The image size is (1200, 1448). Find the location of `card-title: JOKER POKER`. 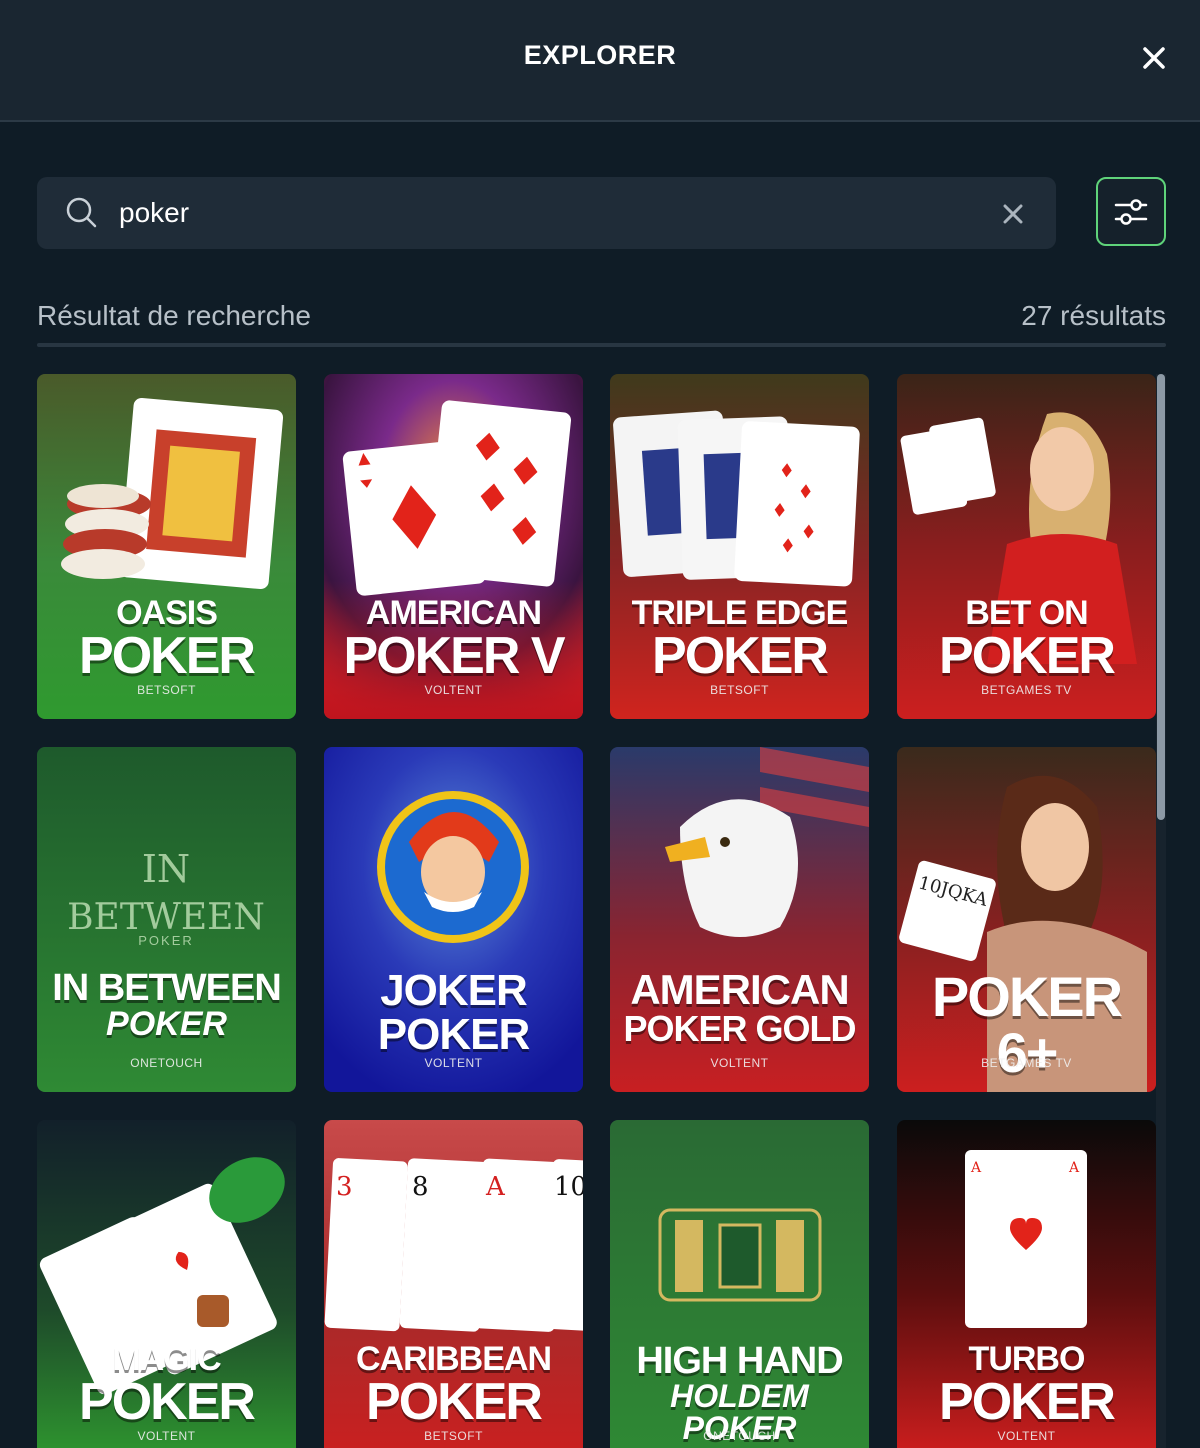

card-title: JOKER POKER is located at coordinates (453, 1013).